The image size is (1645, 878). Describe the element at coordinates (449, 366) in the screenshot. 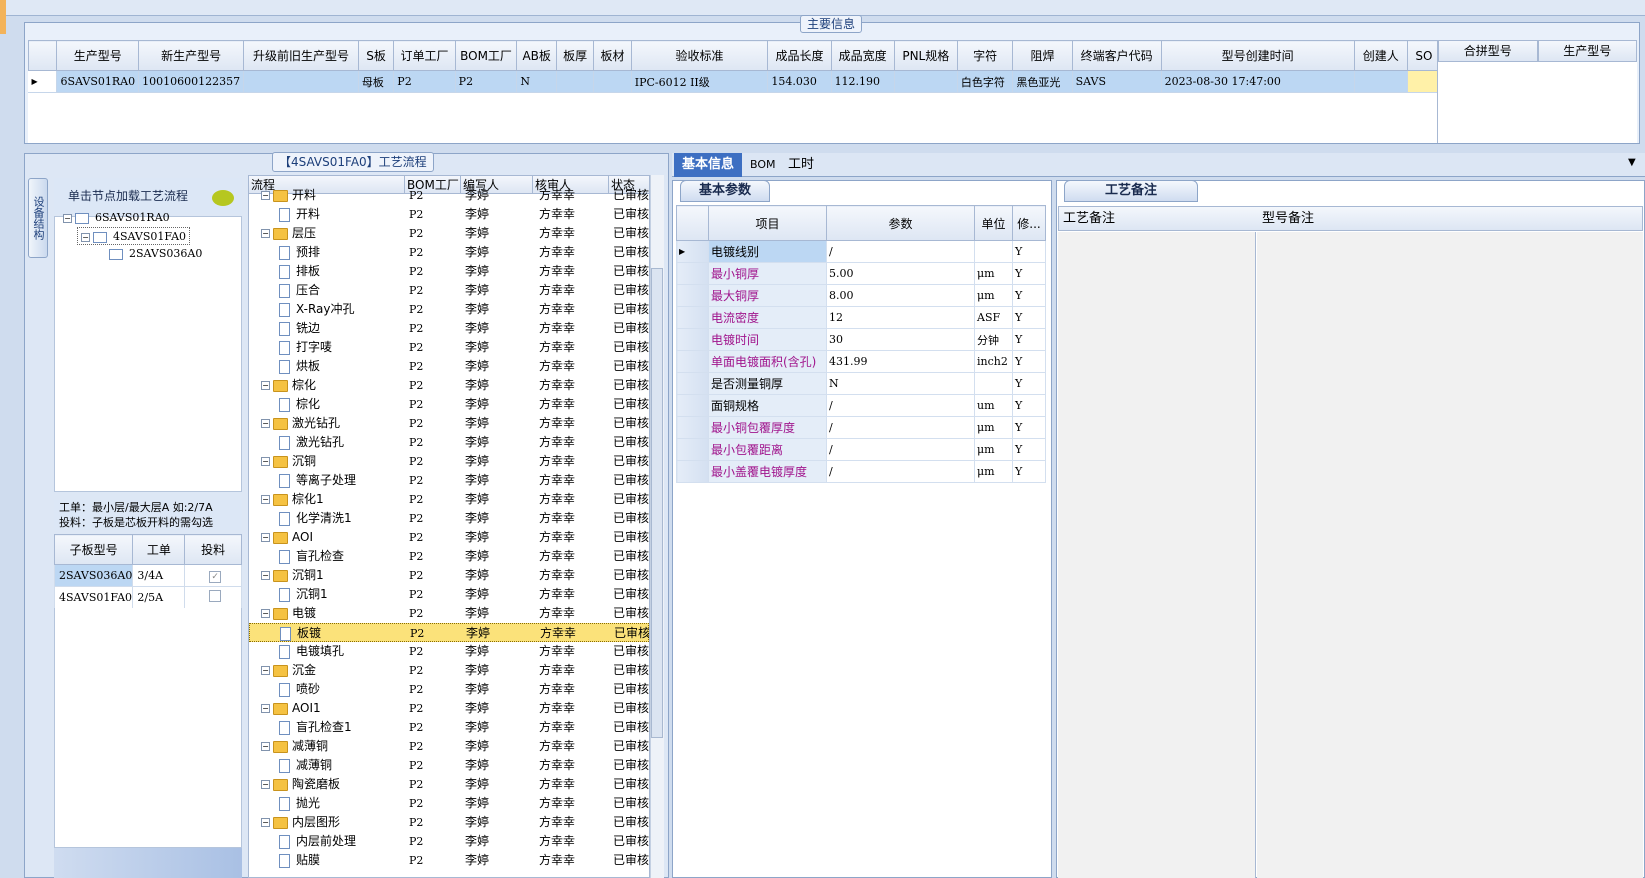

I see `process-row: 烘板 P2 李婷 方幸幸 已审核` at that location.